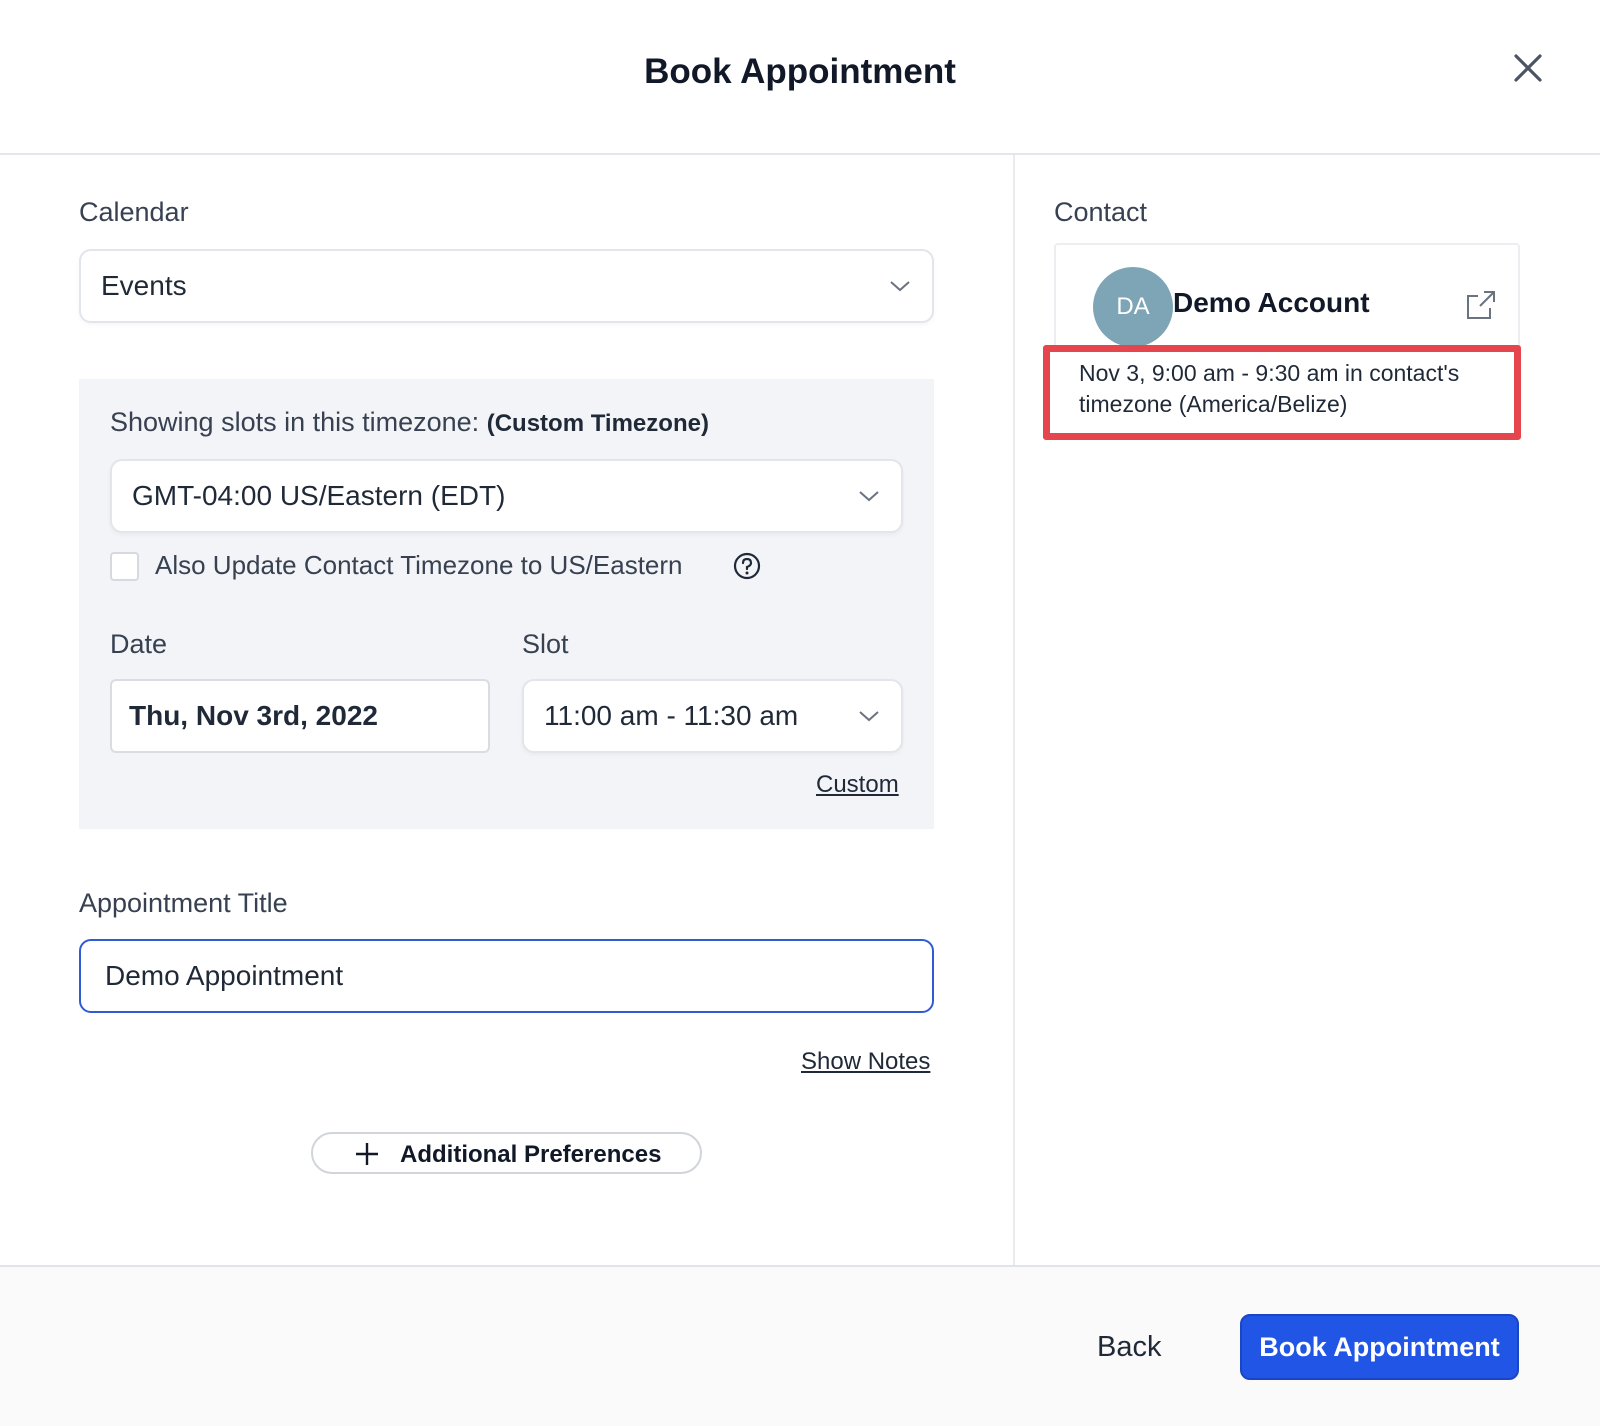 This screenshot has width=1600, height=1426. What do you see at coordinates (124, 566) in the screenshot?
I see `update-timezone-checkbox` at bounding box center [124, 566].